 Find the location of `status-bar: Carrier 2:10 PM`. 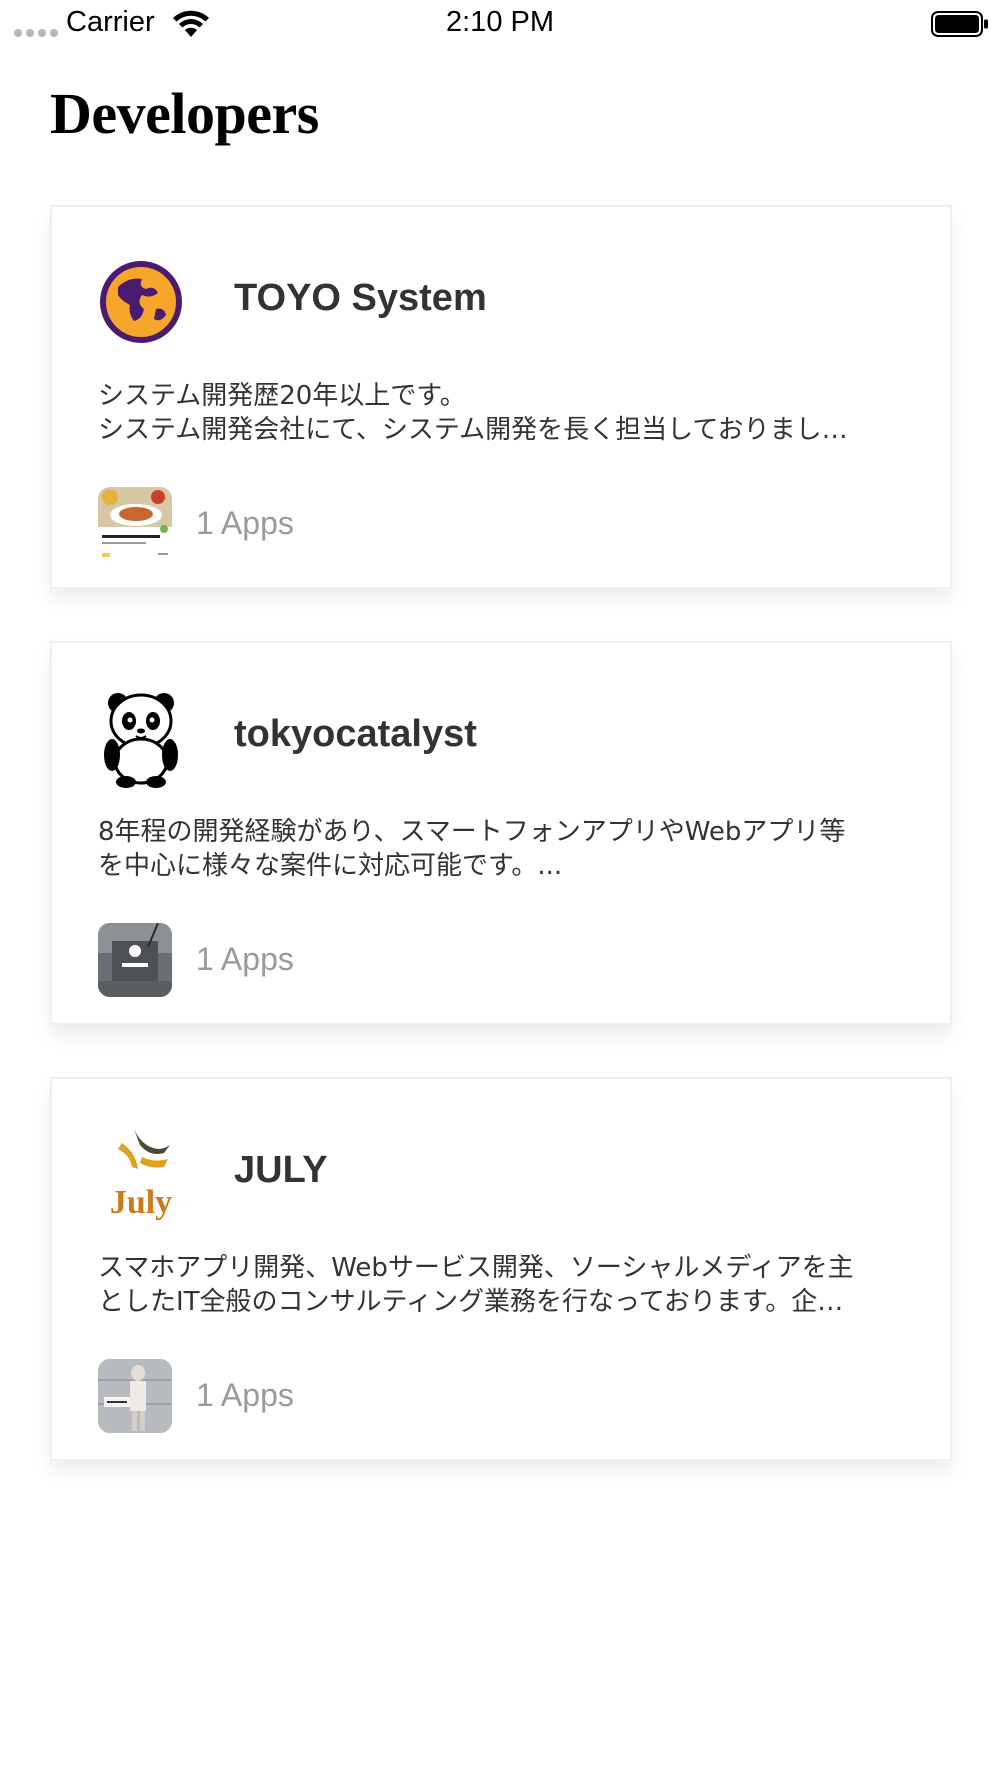

status-bar: Carrier 2:10 PM is located at coordinates (500, 24).